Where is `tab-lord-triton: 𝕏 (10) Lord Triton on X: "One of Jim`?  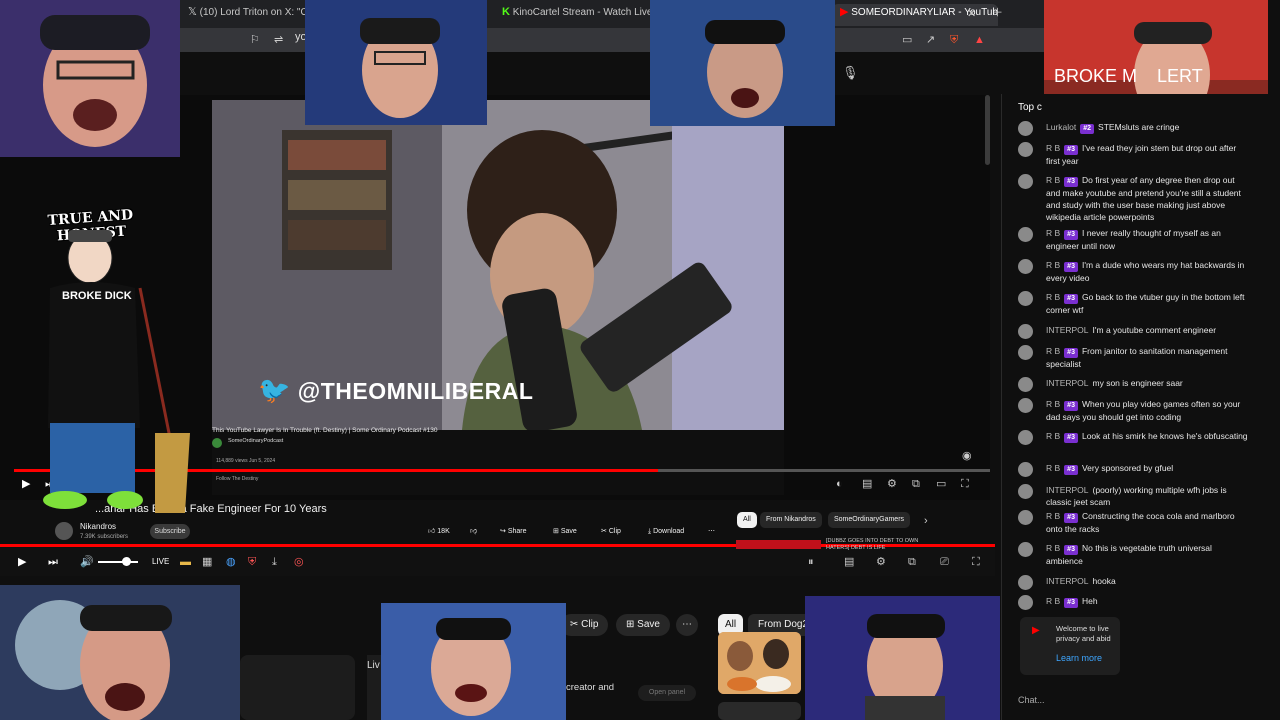
tab-lord-triton: 𝕏 (10) Lord Triton on X: "One of Jim is located at coordinates (250, 15).